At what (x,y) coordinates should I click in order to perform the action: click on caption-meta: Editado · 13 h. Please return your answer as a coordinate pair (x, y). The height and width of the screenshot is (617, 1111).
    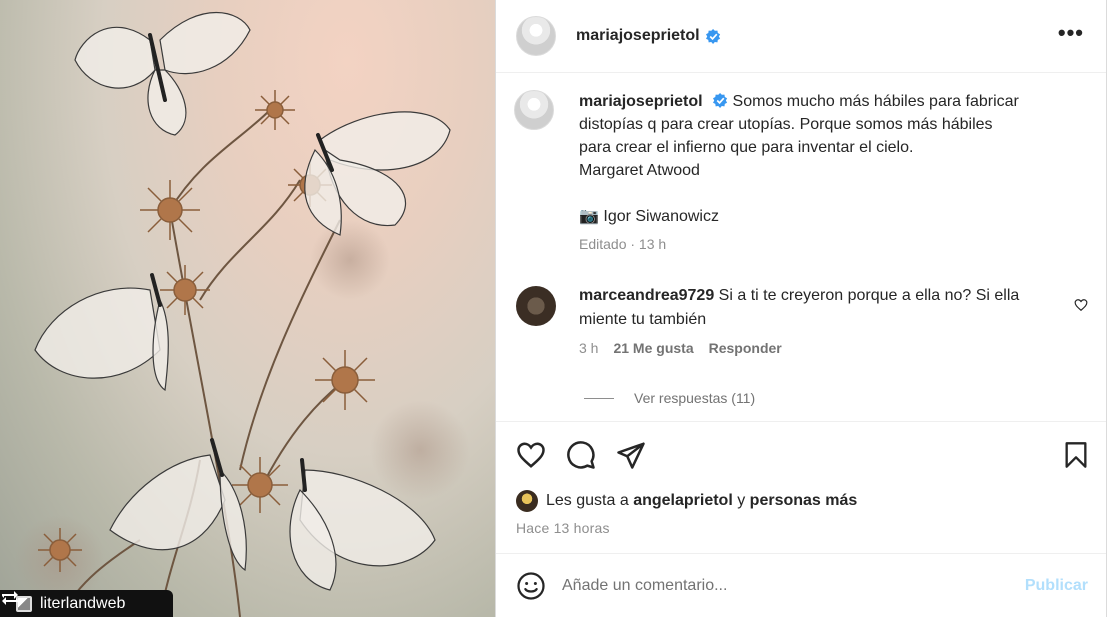
    Looking at the image, I should click on (623, 244).